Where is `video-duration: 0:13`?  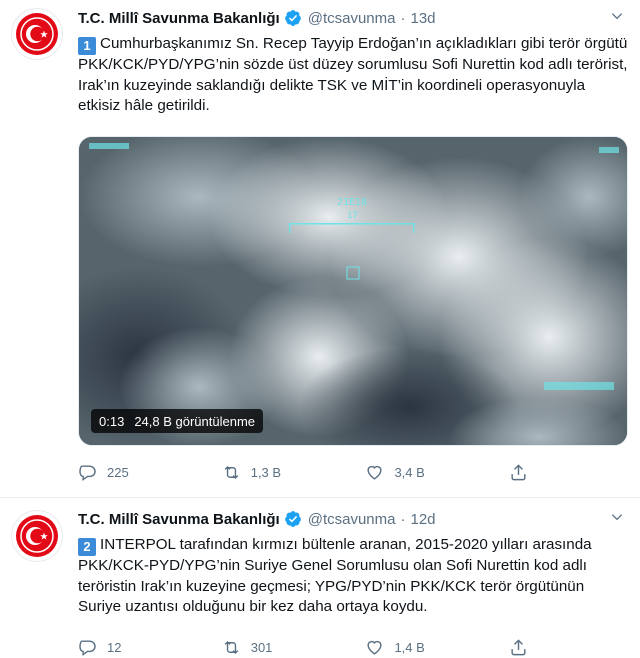 video-duration: 0:13 is located at coordinates (112, 421).